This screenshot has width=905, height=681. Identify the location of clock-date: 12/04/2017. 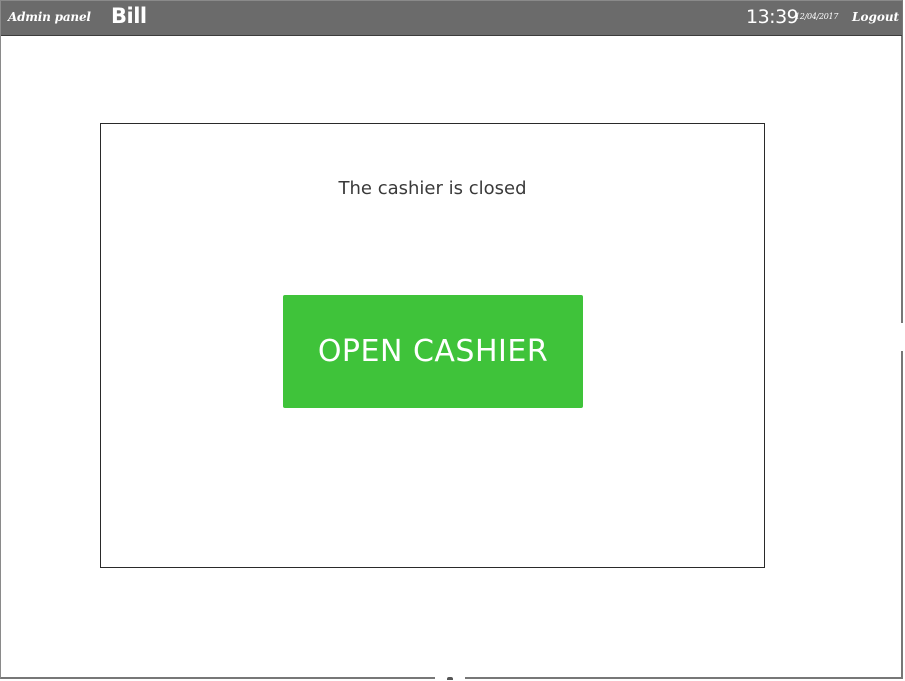
(817, 16).